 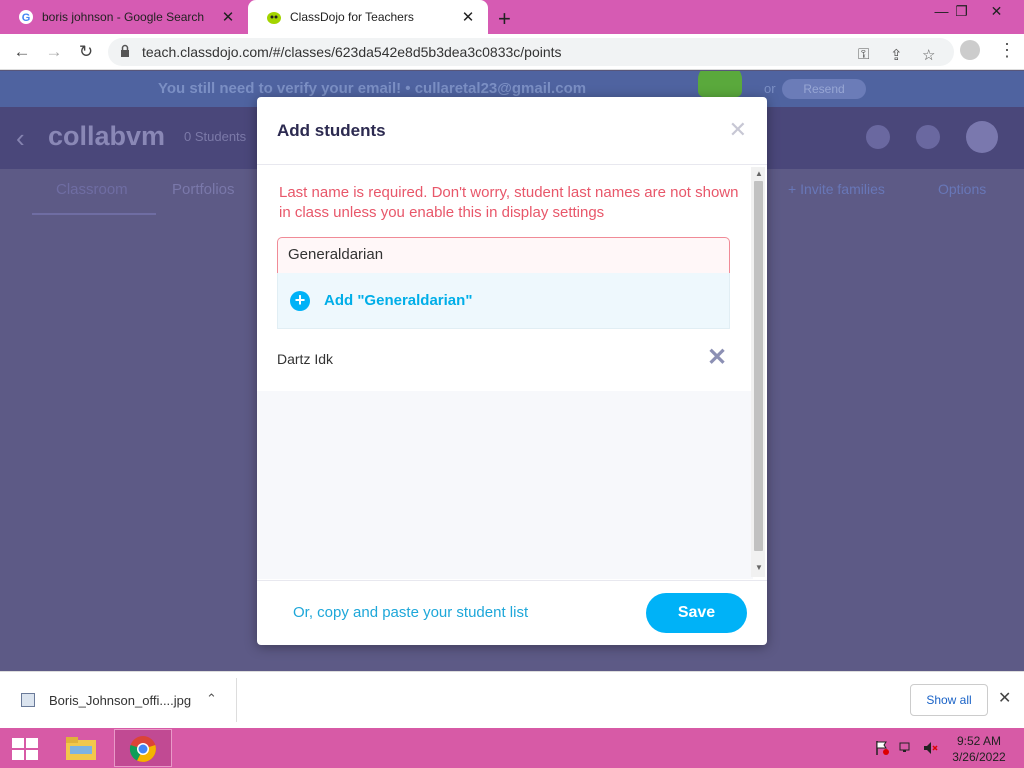 I want to click on forward-icon: →, so click(x=54, y=52).